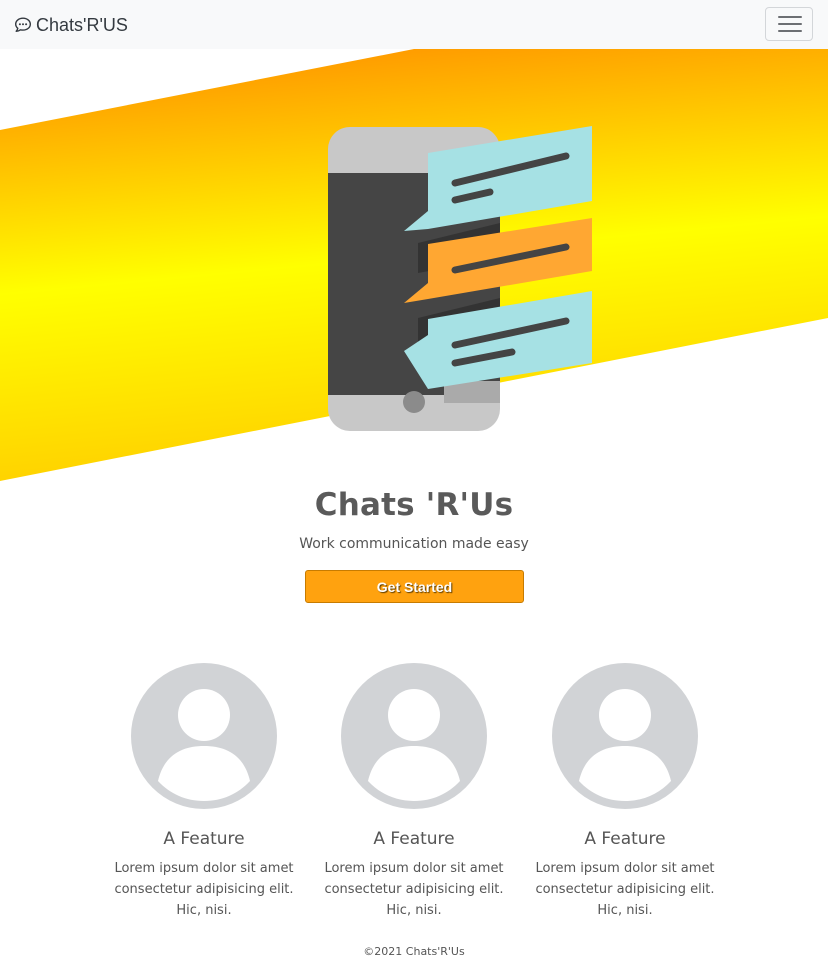  Describe the element at coordinates (414, 586) in the screenshot. I see `get-started-button: Get Started` at that location.